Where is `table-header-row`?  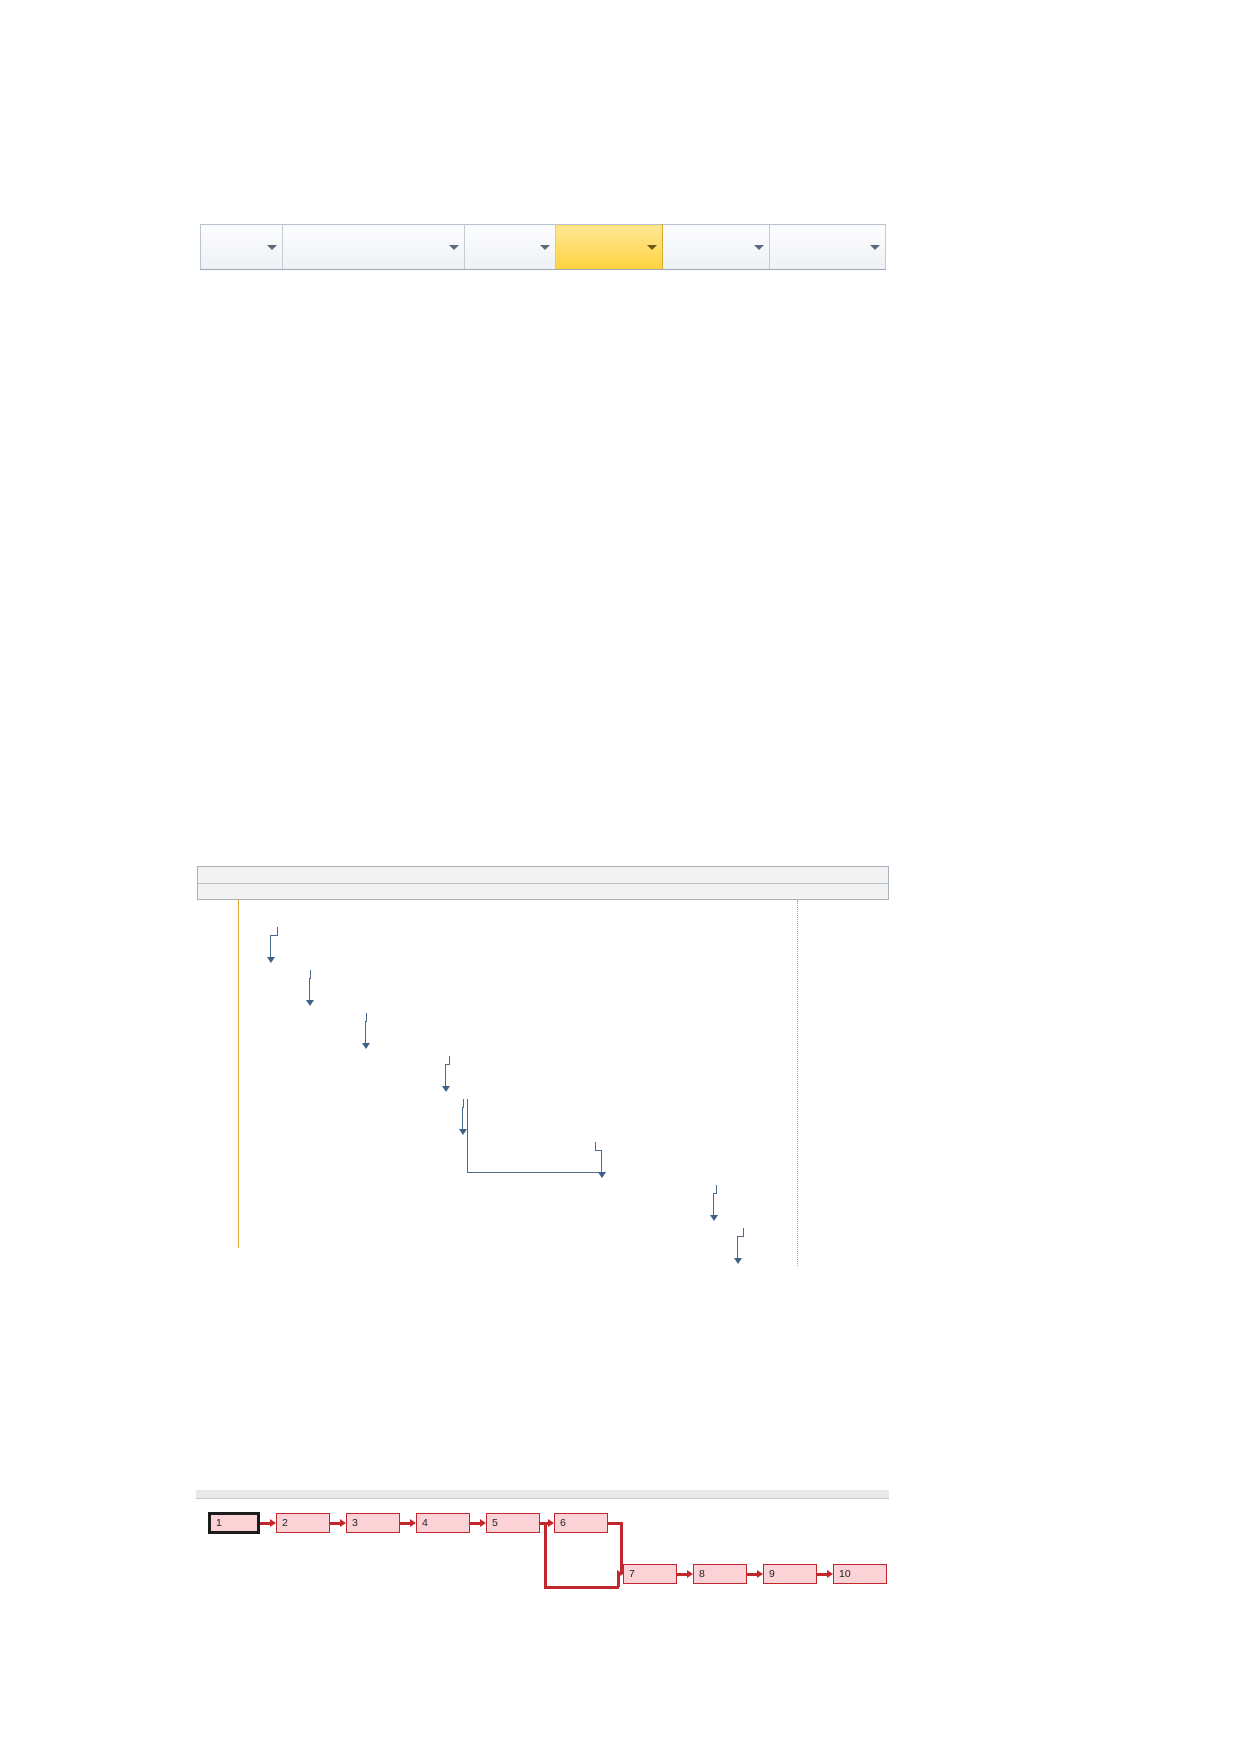 table-header-row is located at coordinates (543, 247).